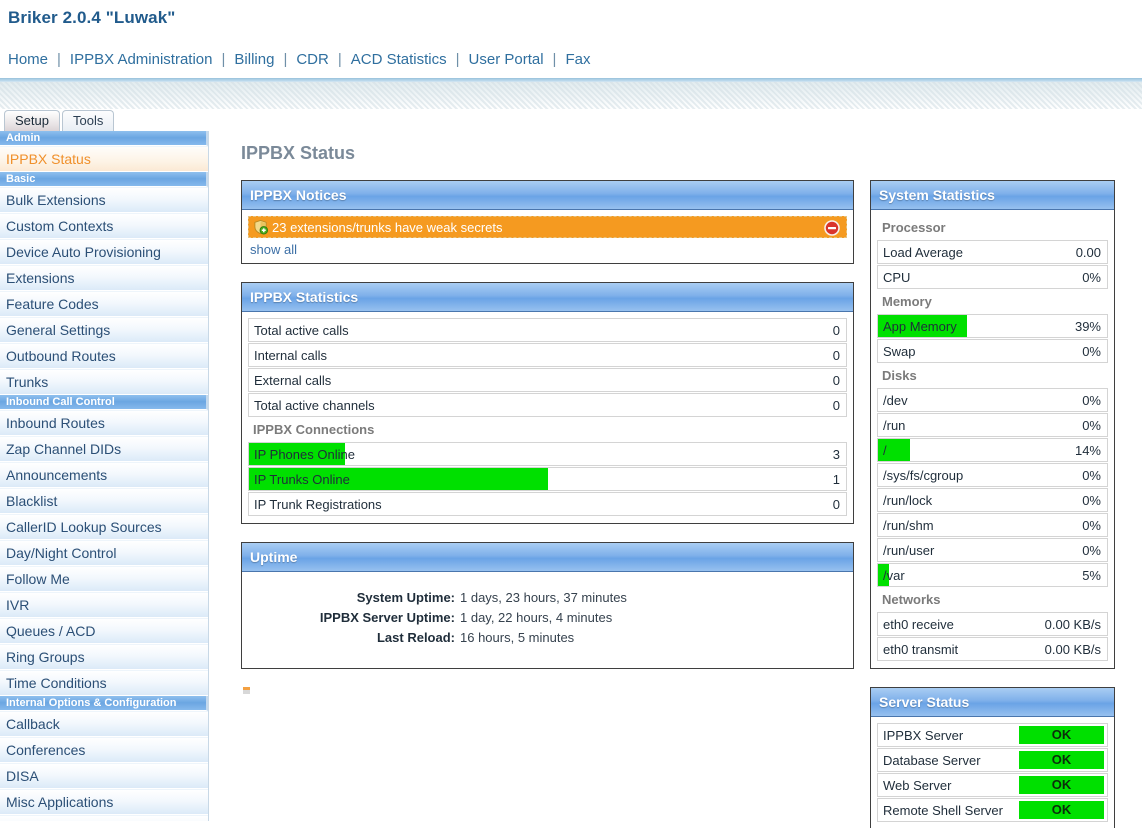  What do you see at coordinates (293, 380) in the screenshot?
I see `stat-label: External calls` at bounding box center [293, 380].